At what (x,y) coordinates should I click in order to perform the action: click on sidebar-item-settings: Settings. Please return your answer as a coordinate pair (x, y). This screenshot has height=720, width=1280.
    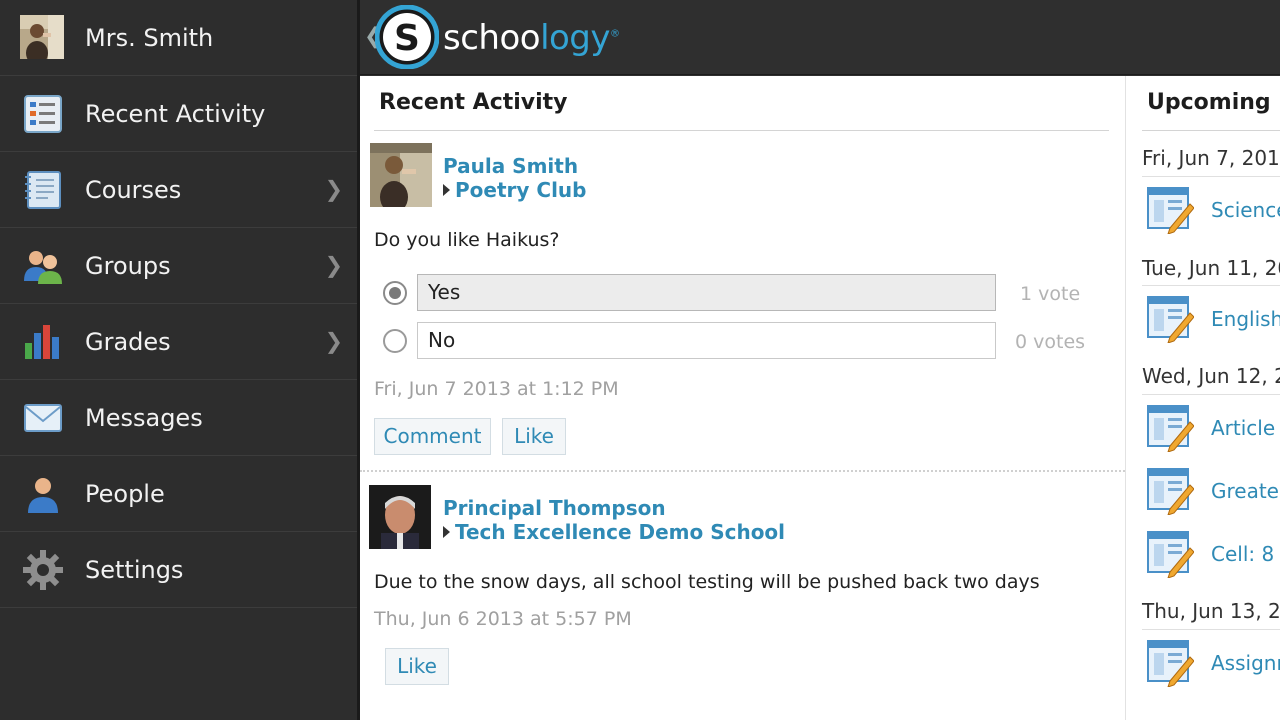
    Looking at the image, I should click on (178, 570).